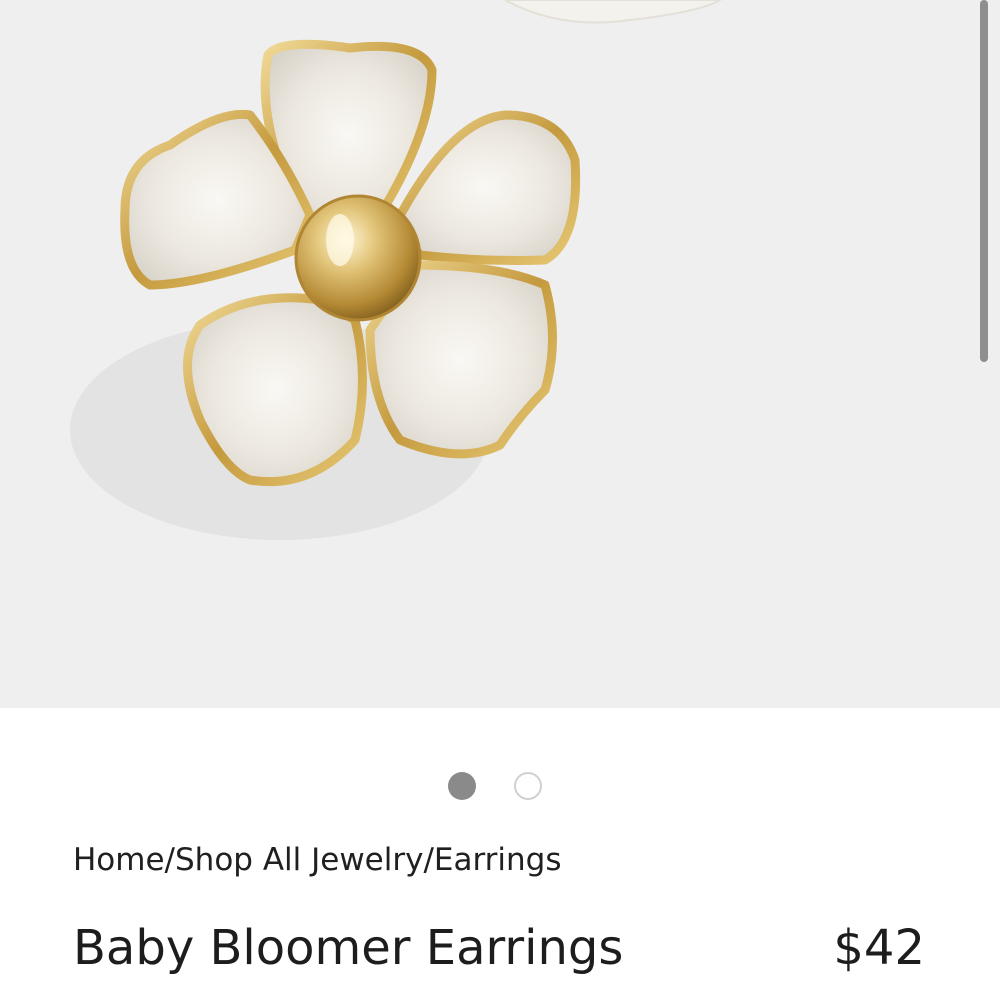  I want to click on breadcrumb: Home/Shop All Jewelry/Earrings, so click(317, 860).